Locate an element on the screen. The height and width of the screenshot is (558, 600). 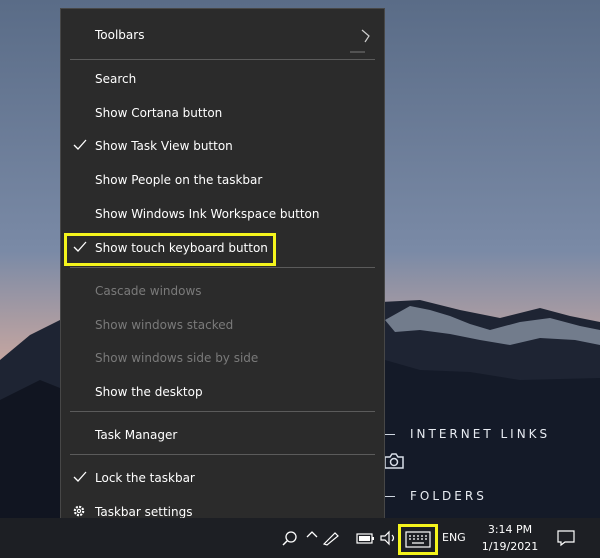
menu-item-label: Taskbar settings is located at coordinates (144, 512).